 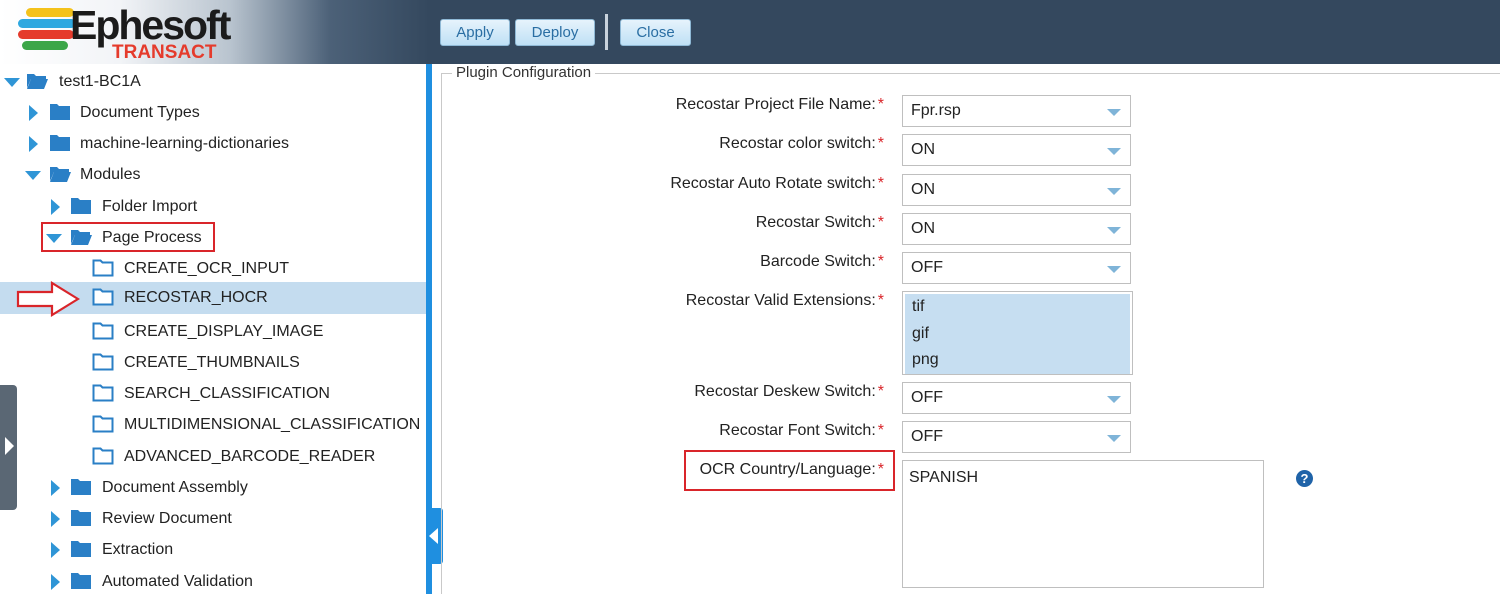 I want to click on tree-node-label: MULTIDIMENSIONAL_CLASSIFICATION, so click(x=272, y=424).